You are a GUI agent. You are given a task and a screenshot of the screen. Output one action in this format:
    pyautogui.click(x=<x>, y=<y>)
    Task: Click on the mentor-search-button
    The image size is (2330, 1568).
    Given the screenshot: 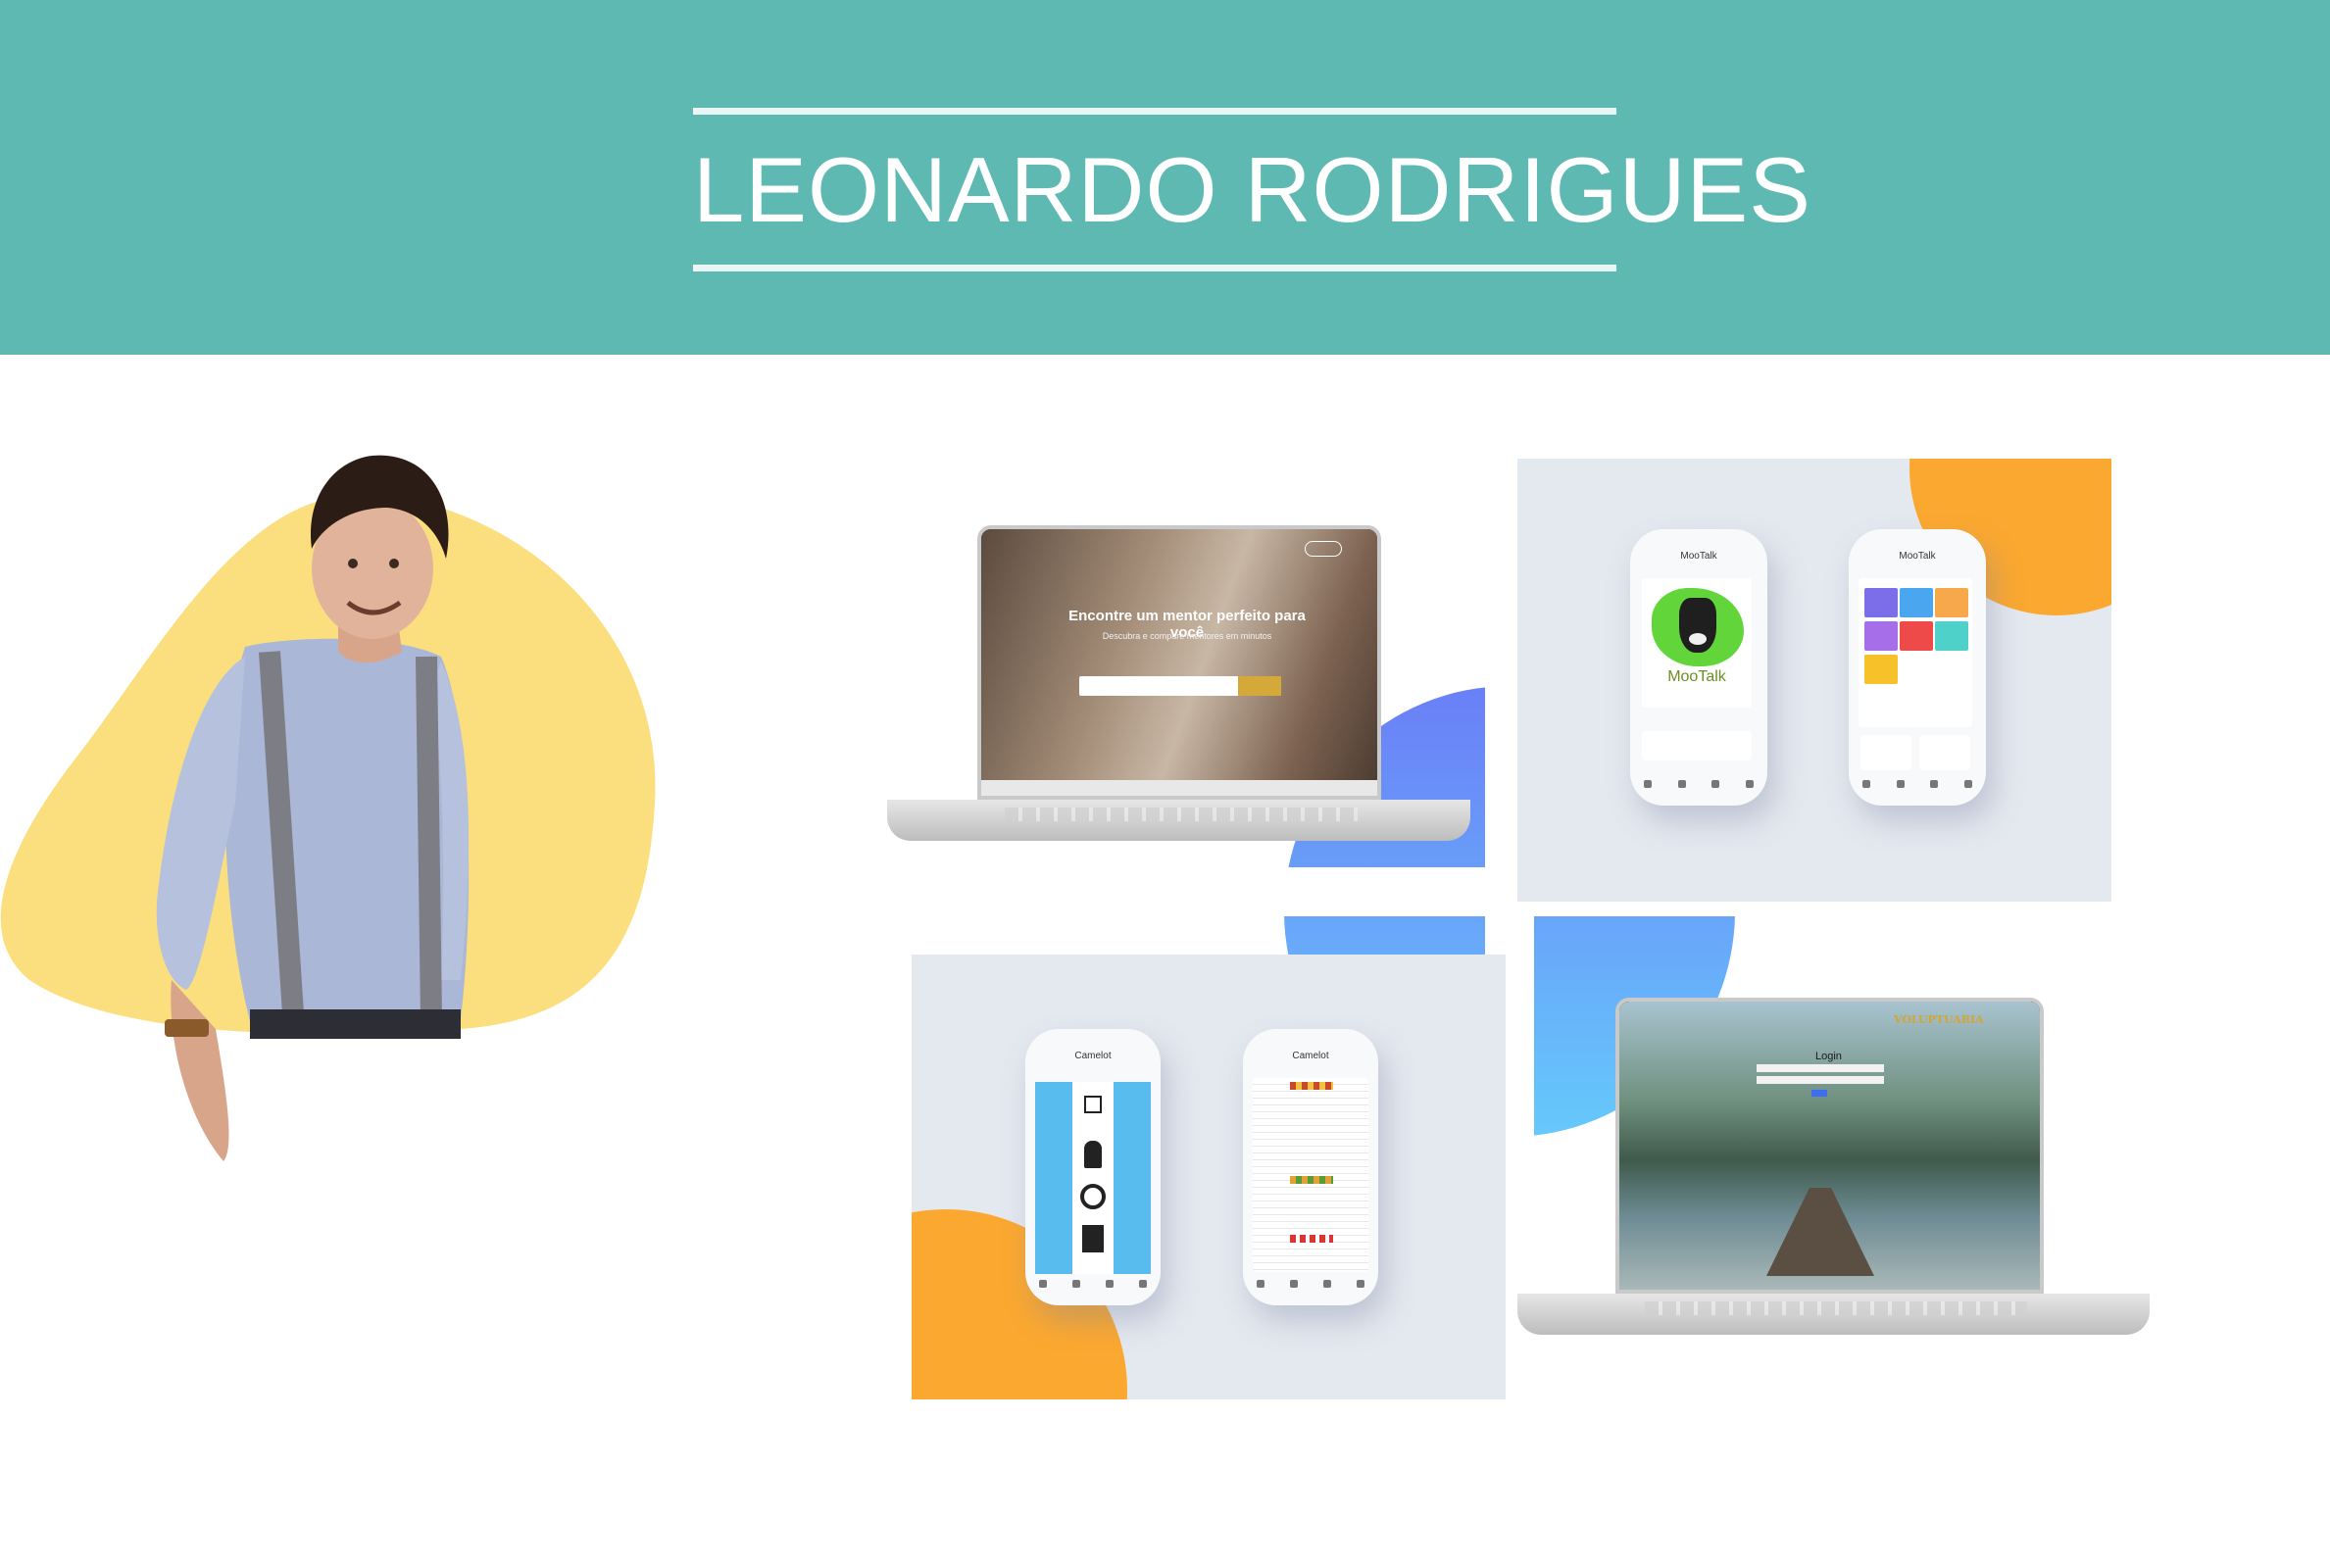 What is the action you would take?
    pyautogui.click(x=1259, y=686)
    